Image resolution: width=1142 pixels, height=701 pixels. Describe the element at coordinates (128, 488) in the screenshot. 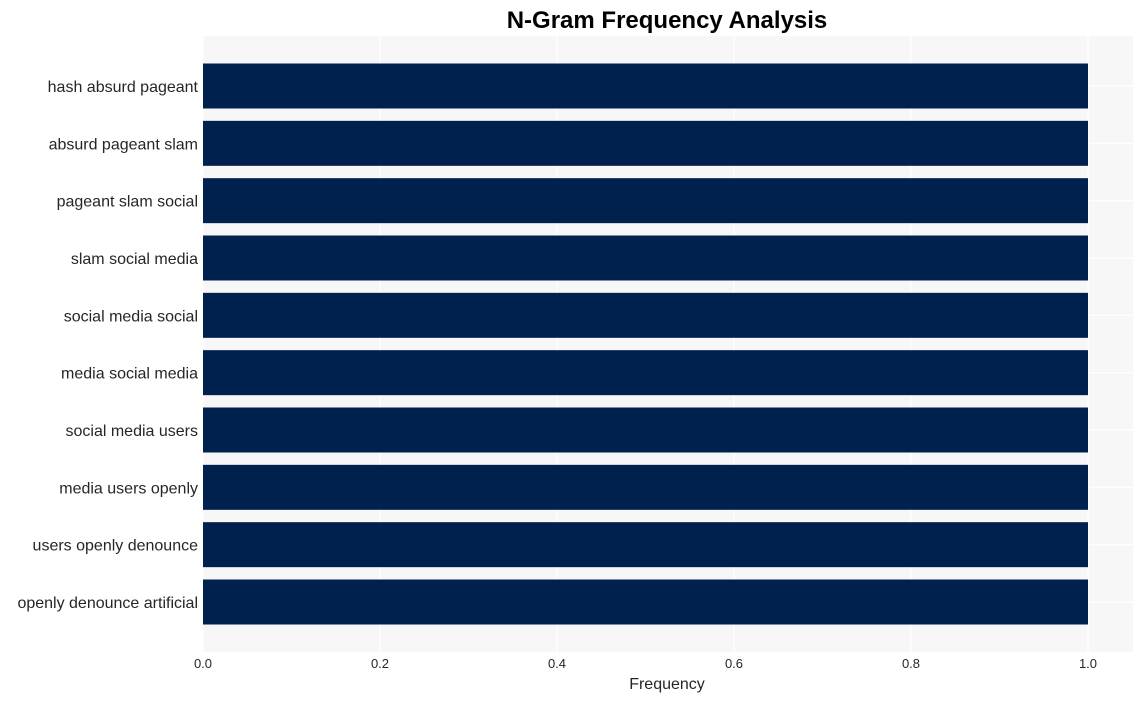

I see `y-tick-label: media users openly` at that location.